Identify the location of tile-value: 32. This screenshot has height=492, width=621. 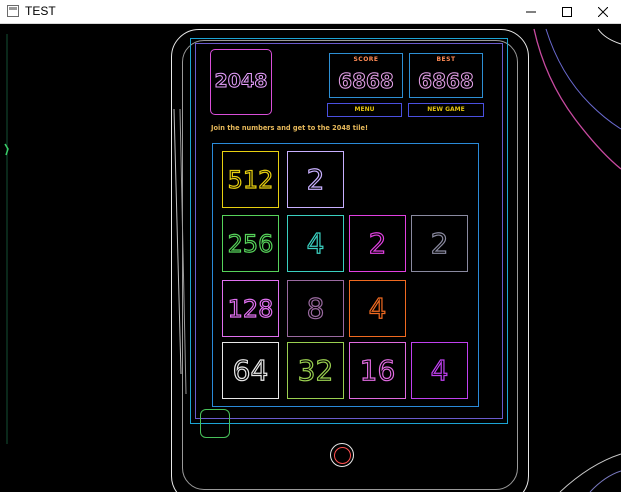
(315, 370).